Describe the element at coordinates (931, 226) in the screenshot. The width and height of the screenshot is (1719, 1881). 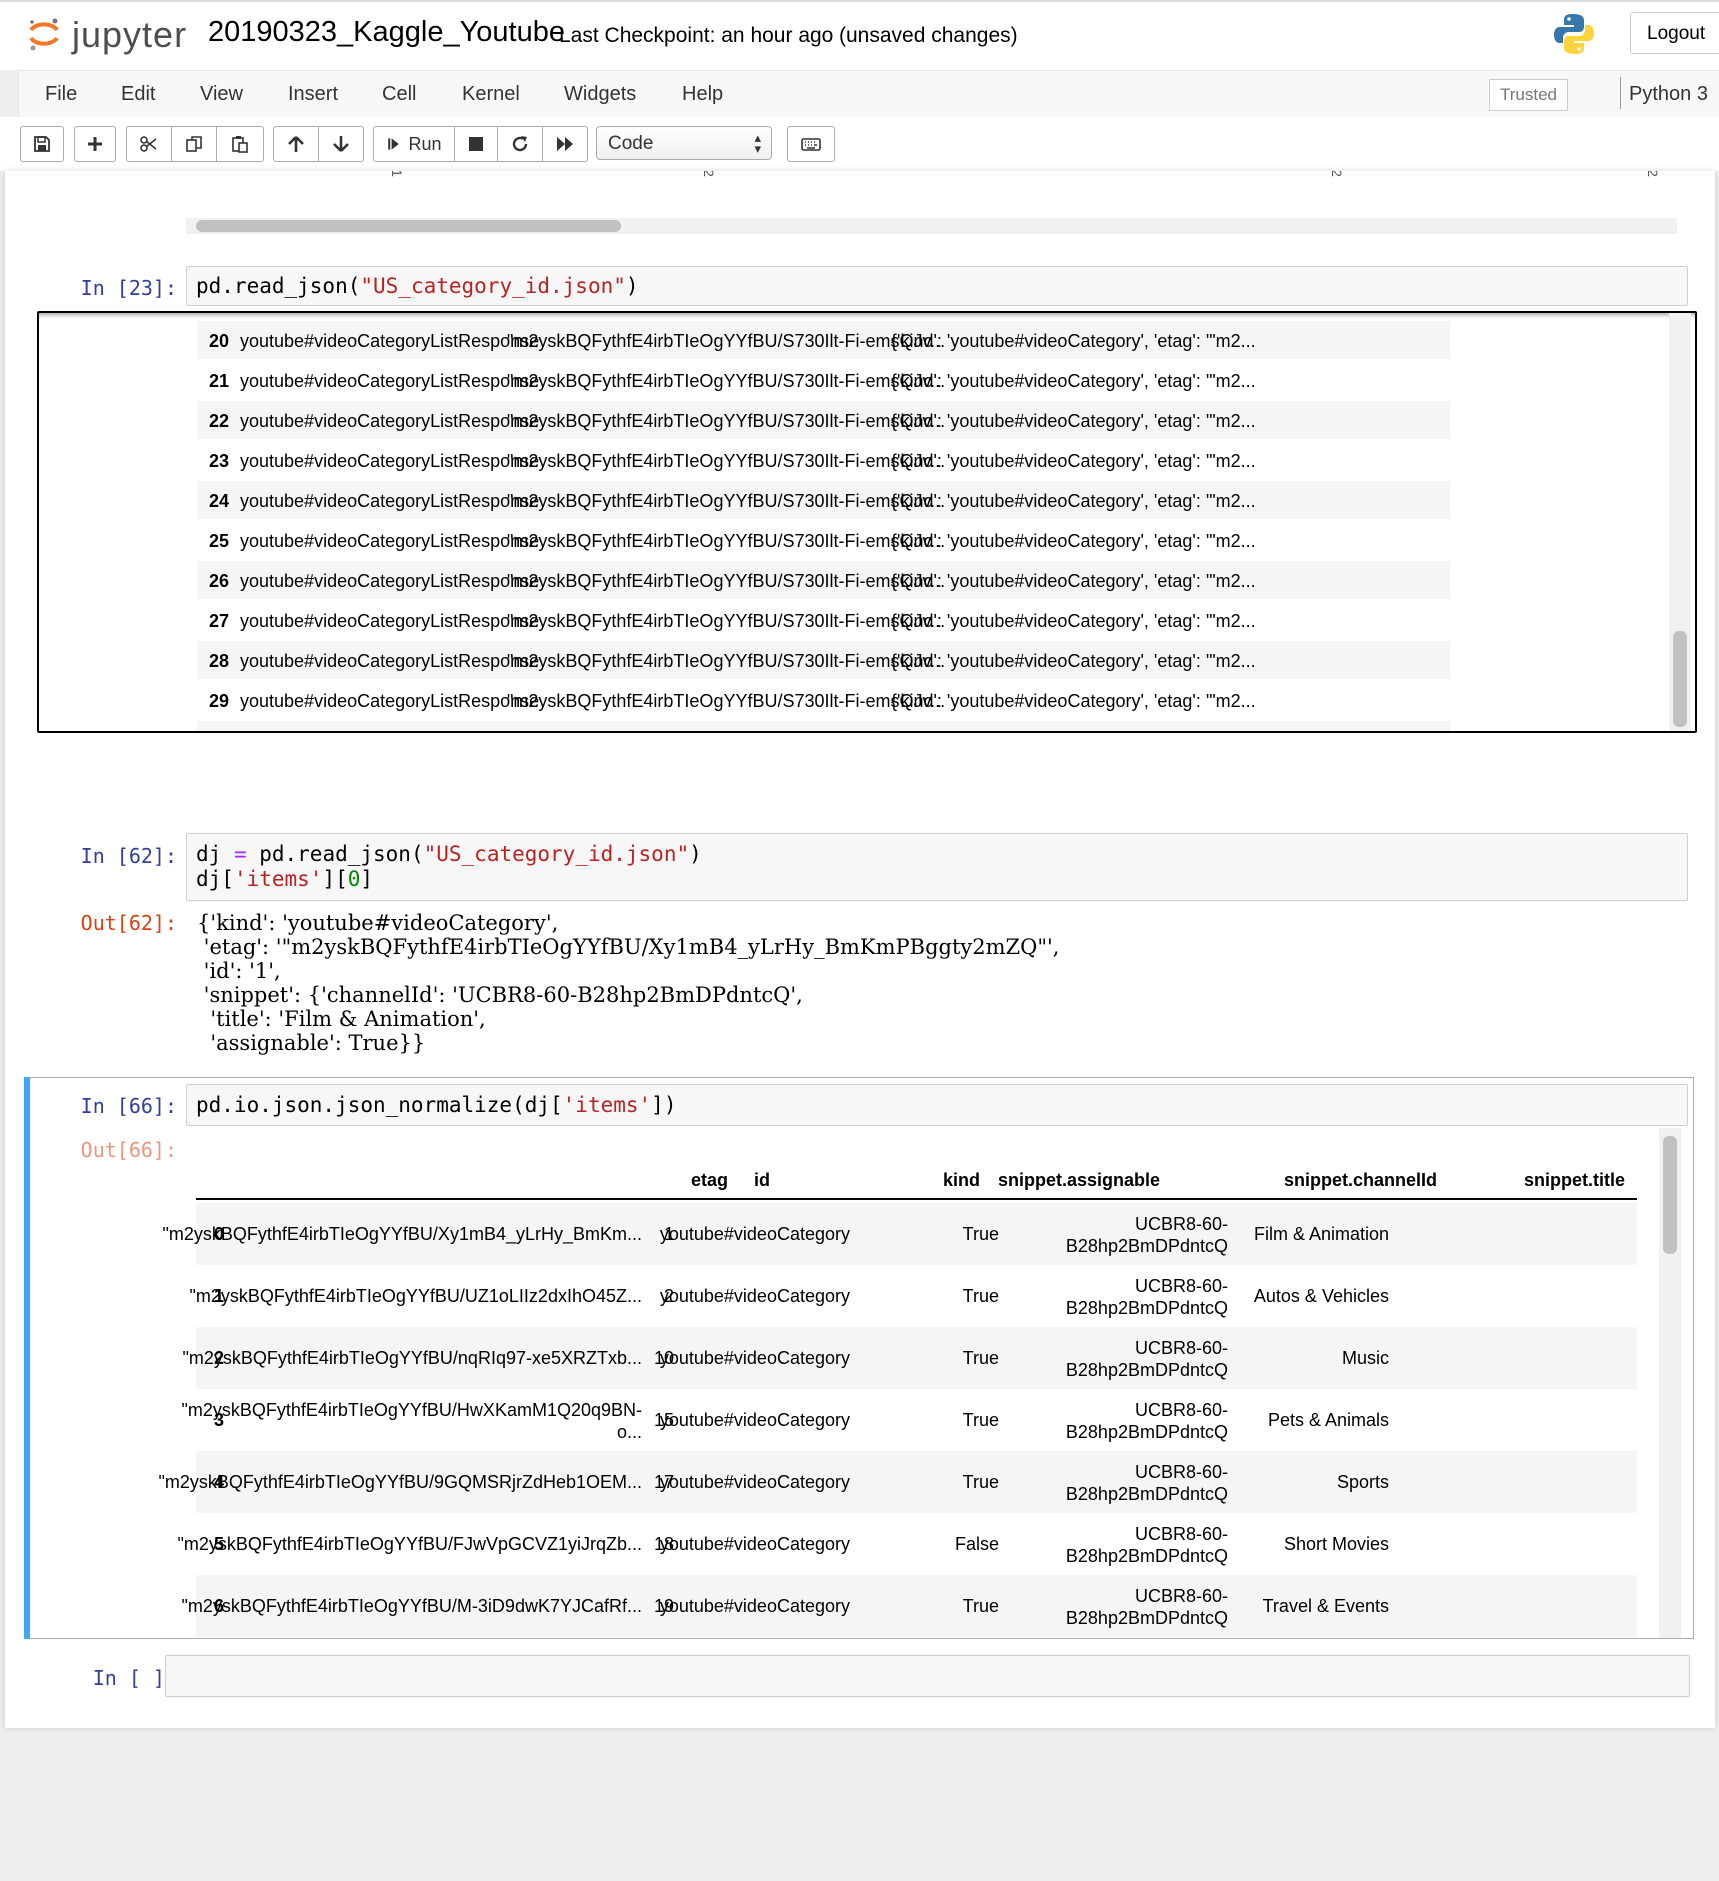
I see `horizontal-scrollbar` at that location.